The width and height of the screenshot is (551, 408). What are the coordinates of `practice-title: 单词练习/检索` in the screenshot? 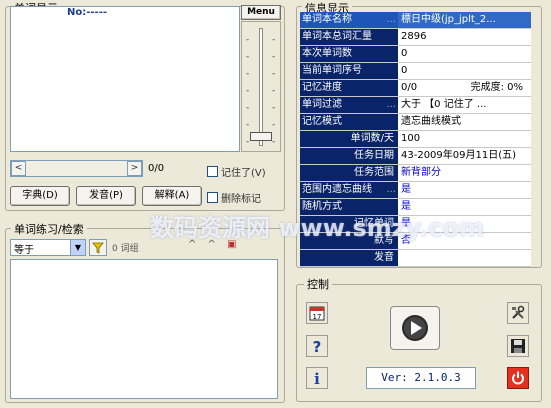 It's located at (49, 229).